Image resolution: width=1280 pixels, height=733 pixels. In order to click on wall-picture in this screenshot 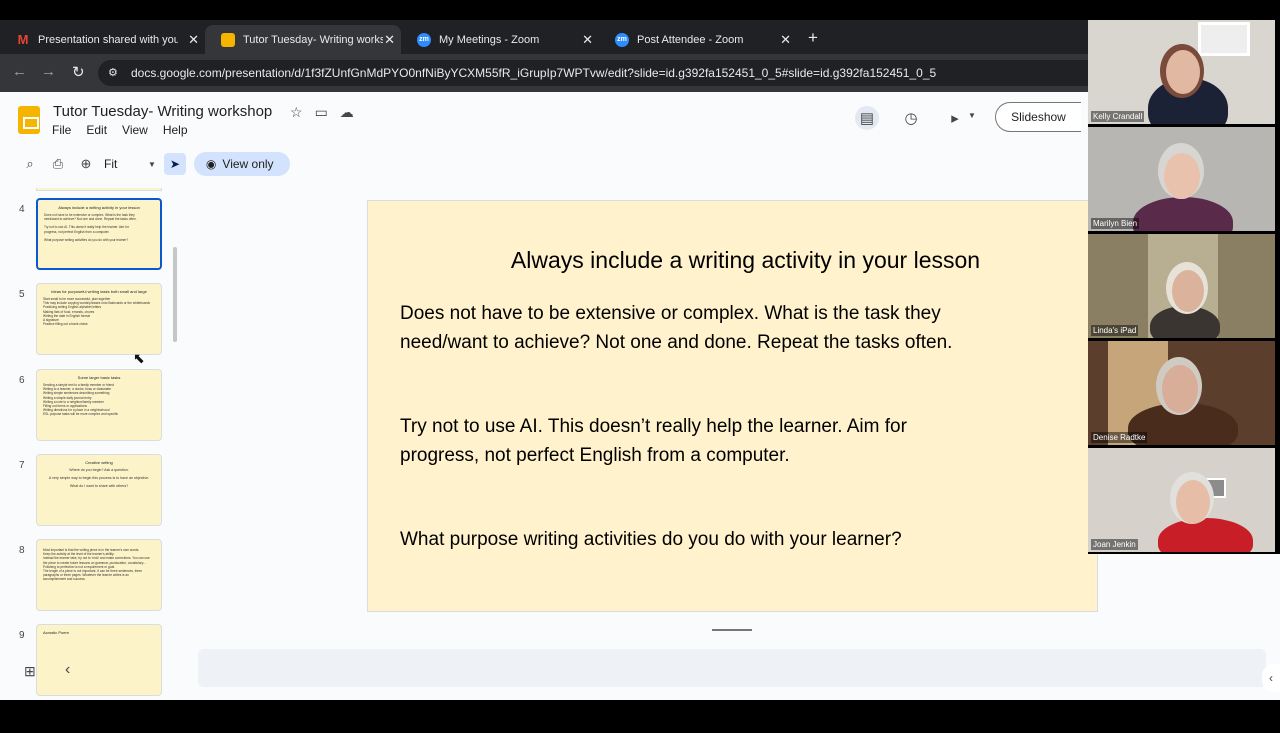, I will do `click(1224, 39)`.